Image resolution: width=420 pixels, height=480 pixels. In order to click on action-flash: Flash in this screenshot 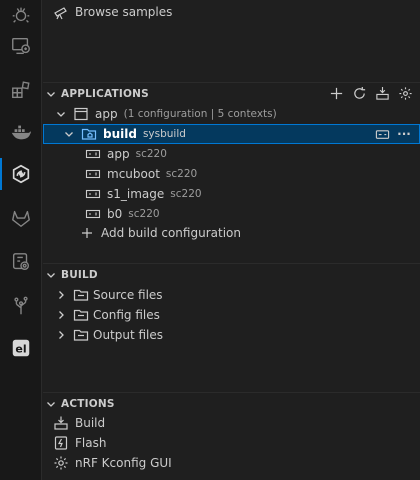, I will do `click(231, 443)`.